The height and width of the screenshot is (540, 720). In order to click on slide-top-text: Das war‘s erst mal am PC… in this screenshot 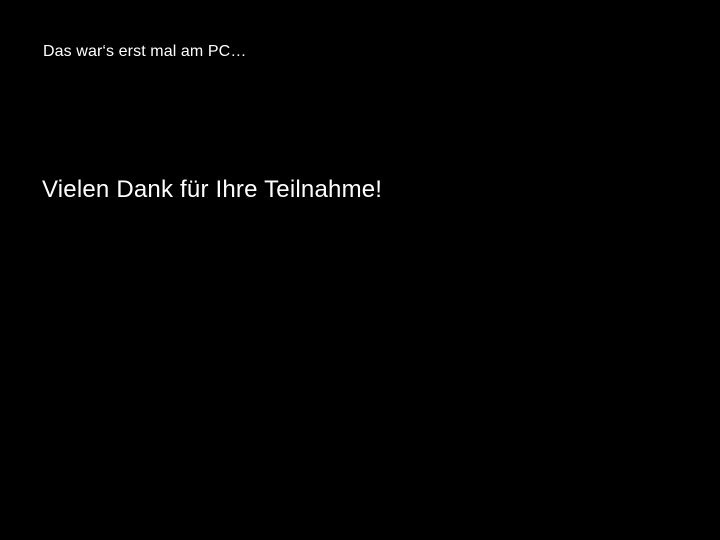, I will do `click(145, 51)`.